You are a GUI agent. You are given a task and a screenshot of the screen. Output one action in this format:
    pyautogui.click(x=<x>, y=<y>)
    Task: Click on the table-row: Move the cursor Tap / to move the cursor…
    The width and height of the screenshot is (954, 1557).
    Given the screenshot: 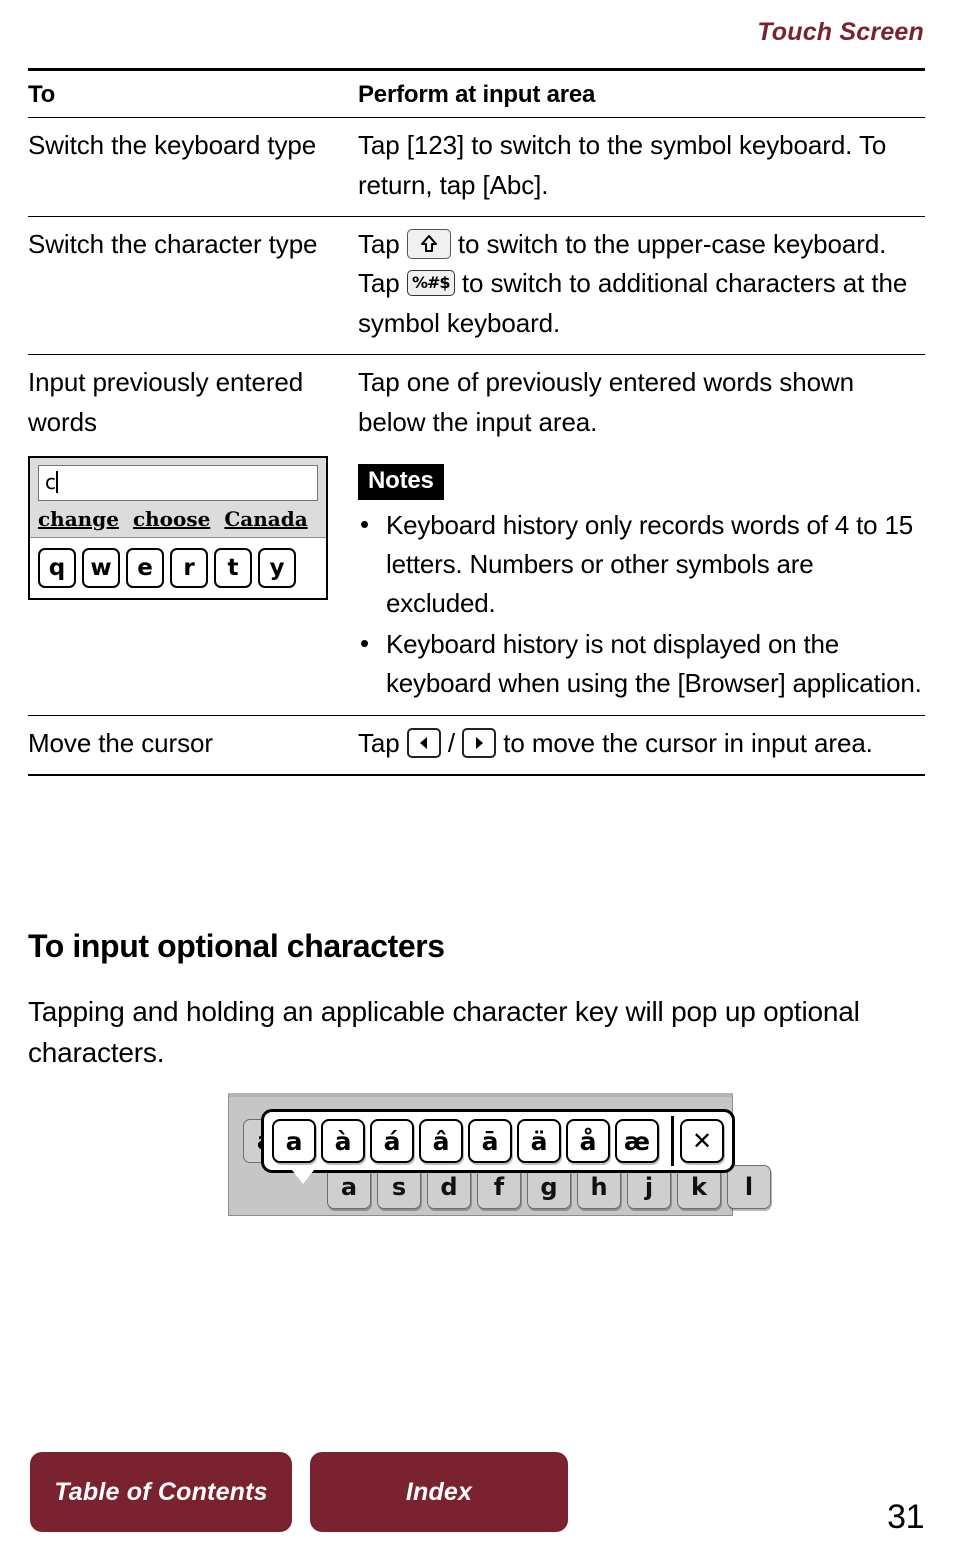 What is the action you would take?
    pyautogui.click(x=476, y=746)
    